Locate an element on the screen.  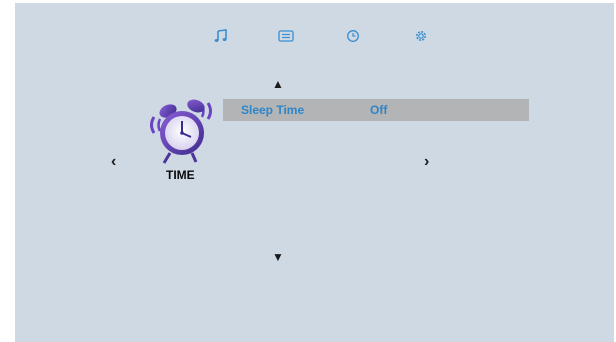
right-arrow-icon: › is located at coordinates (426, 162).